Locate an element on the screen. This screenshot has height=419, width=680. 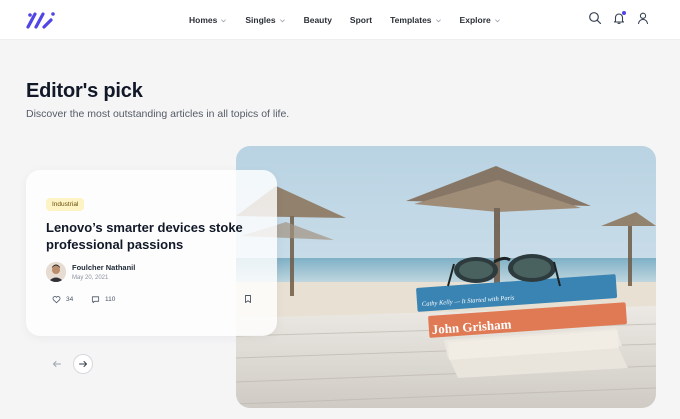
nav-item-label: Homes is located at coordinates (203, 20).